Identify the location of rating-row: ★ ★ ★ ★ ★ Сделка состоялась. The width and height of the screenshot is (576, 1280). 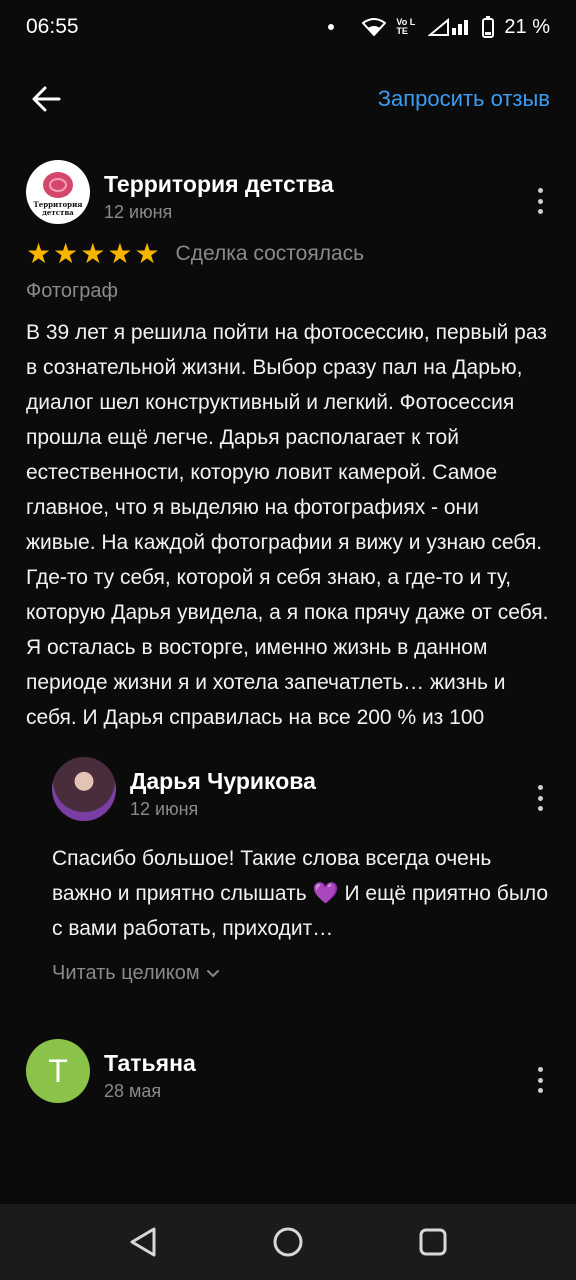
(288, 254).